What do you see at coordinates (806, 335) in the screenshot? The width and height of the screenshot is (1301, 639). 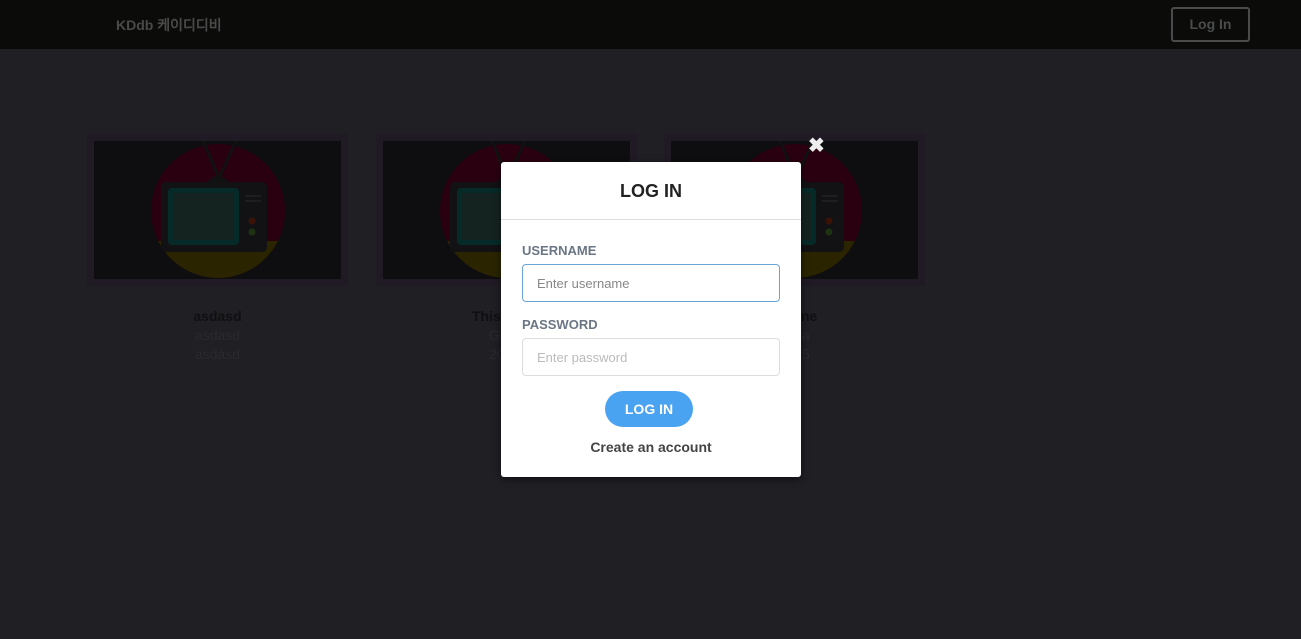 I see `card-subtitle: a` at bounding box center [806, 335].